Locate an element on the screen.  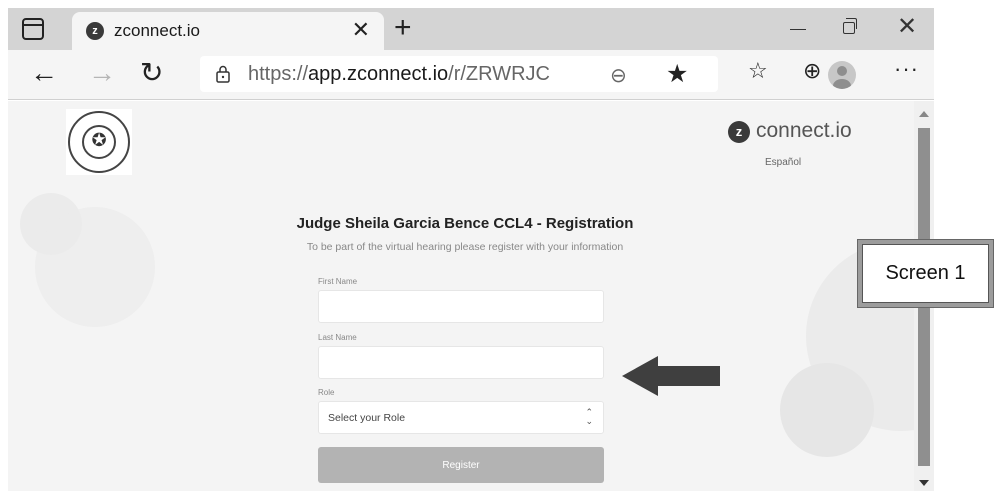
zoom-out-icon: ⊖ is located at coordinates (618, 75).